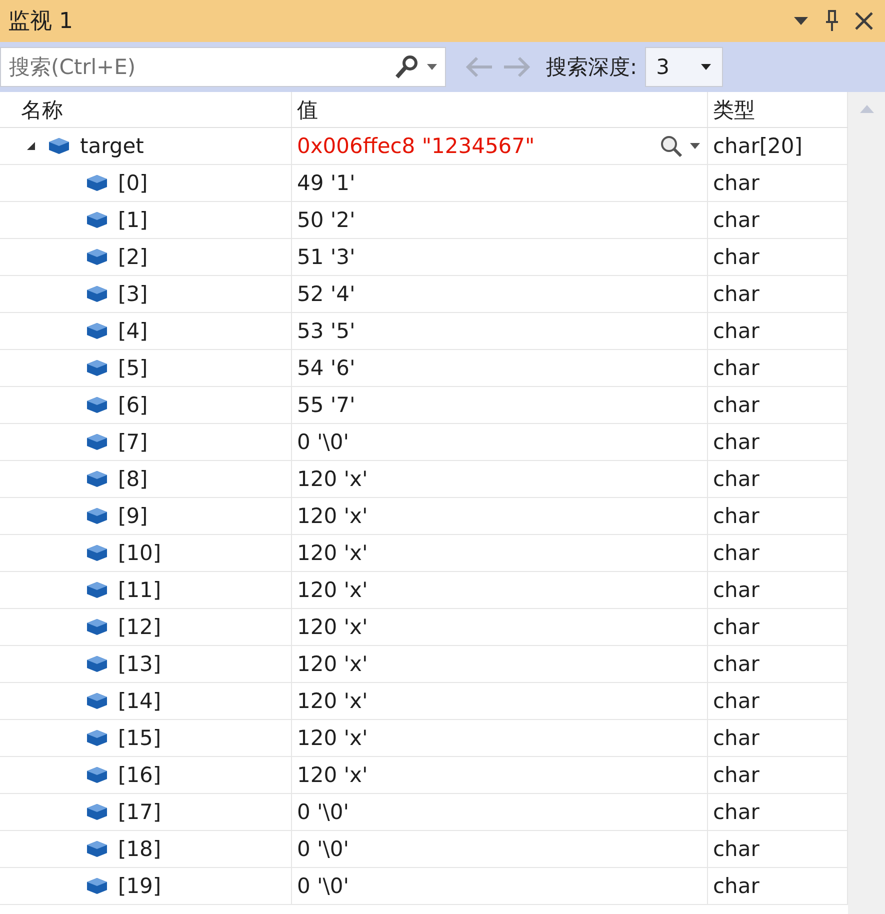 Image resolution: width=885 pixels, height=914 pixels. I want to click on variable-type: char[20], so click(757, 146).